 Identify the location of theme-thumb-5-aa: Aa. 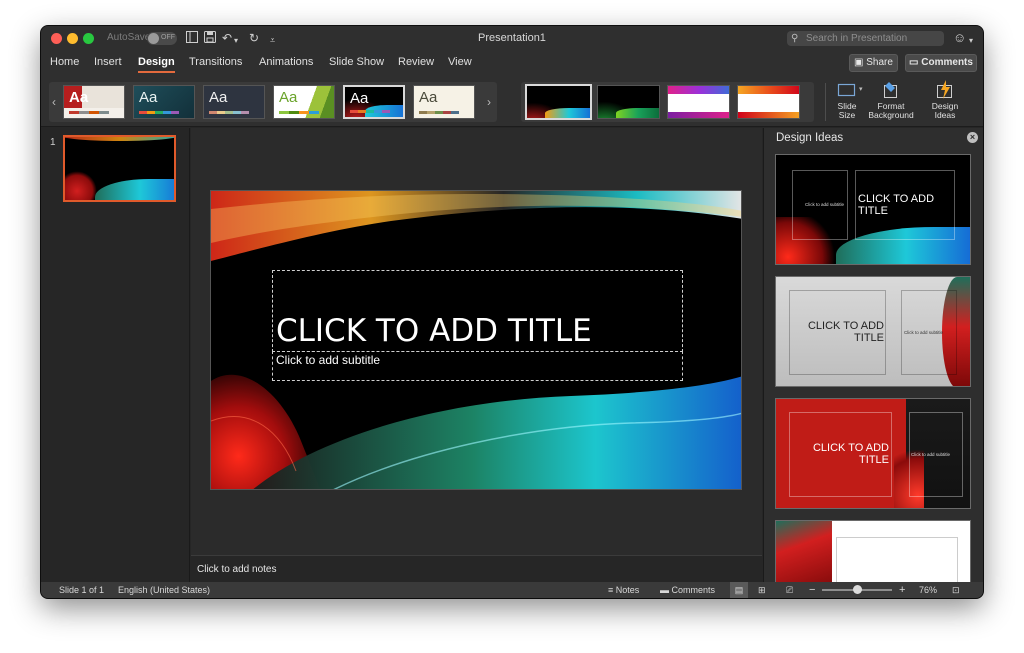
(359, 98).